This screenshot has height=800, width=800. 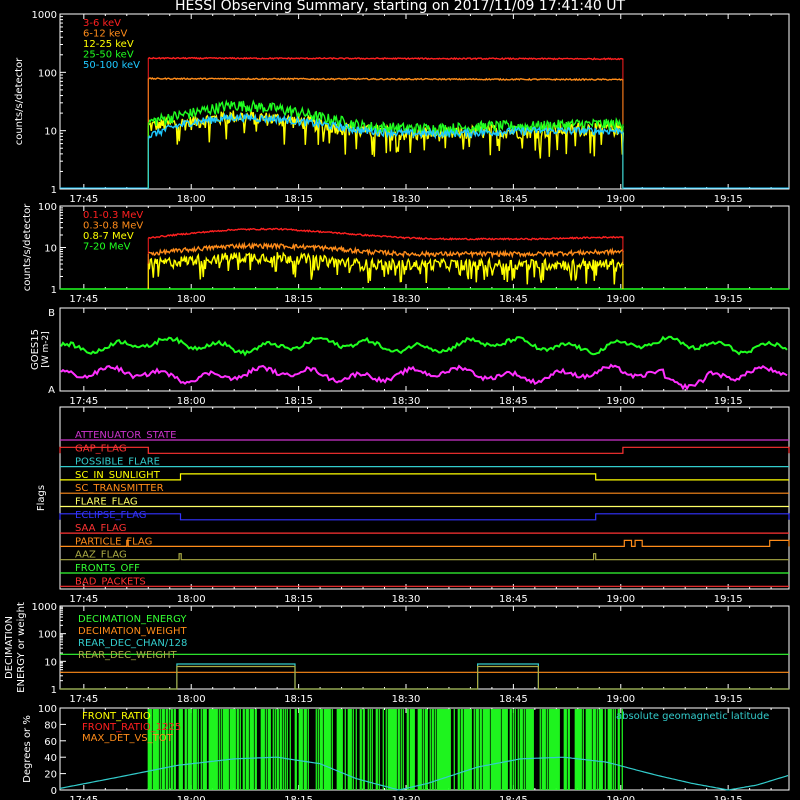 What do you see at coordinates (406, 797) in the screenshot?
I see `panel-6-x-tick-label: 18:30` at bounding box center [406, 797].